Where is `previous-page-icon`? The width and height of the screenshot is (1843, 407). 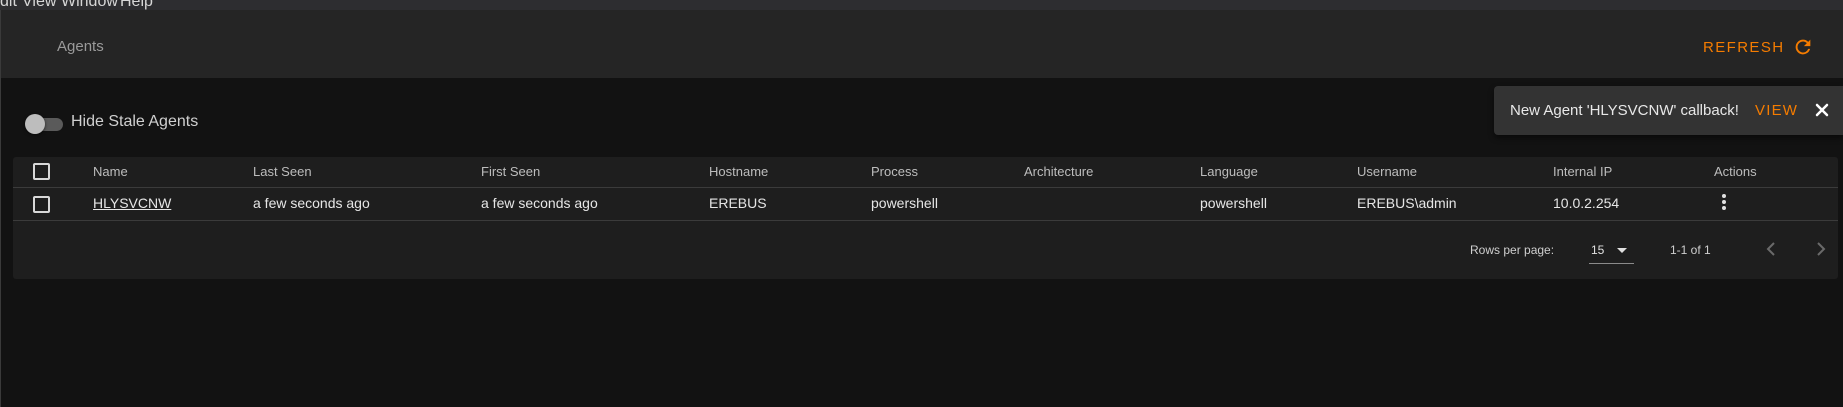 previous-page-icon is located at coordinates (1771, 249).